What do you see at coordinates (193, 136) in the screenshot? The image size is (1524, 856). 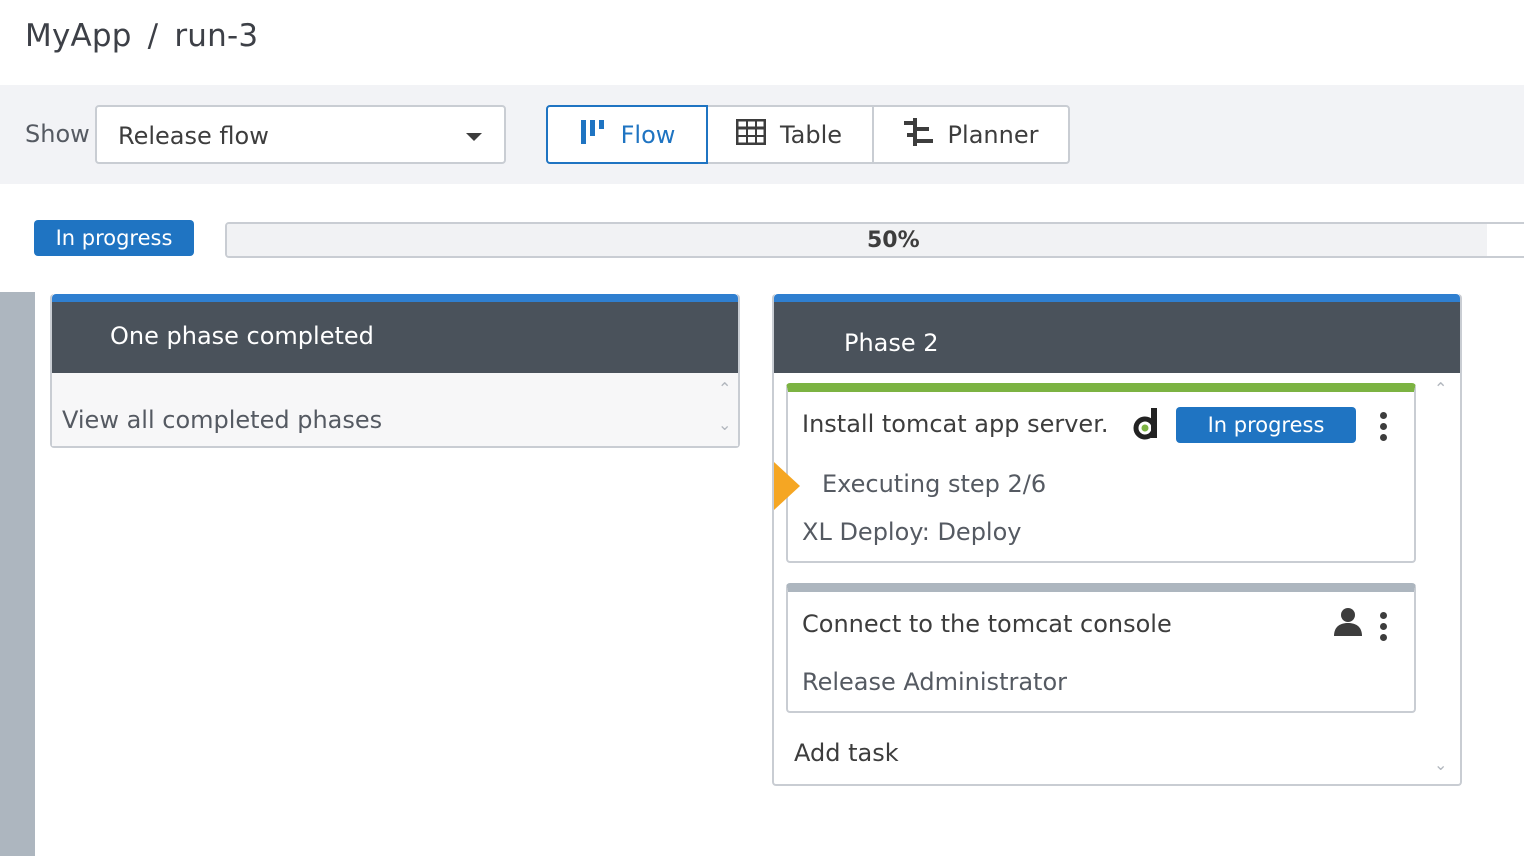 I see `view-select-value: Release flow` at bounding box center [193, 136].